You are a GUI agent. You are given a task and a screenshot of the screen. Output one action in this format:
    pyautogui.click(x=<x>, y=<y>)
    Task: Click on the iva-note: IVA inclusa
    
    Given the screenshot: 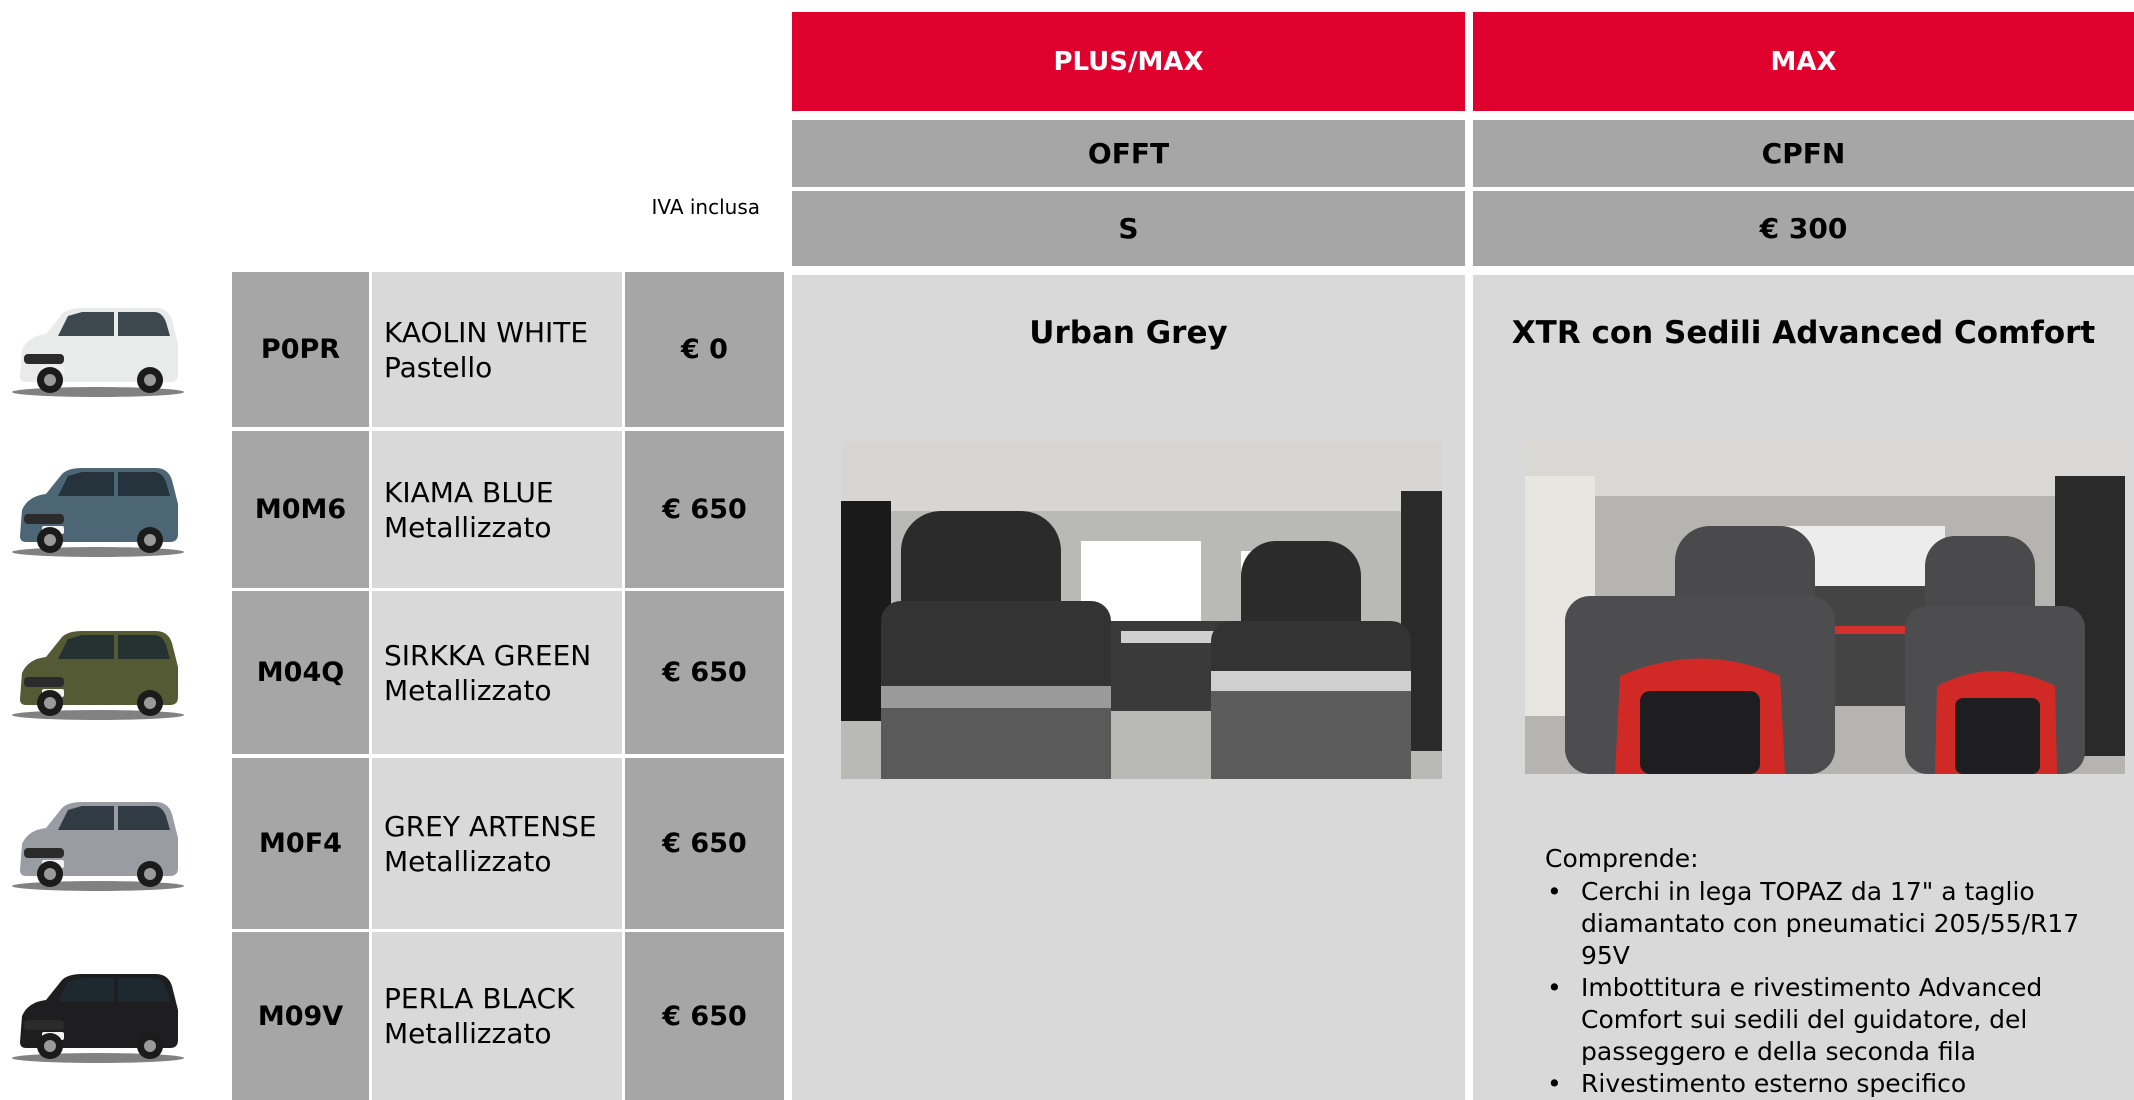 What is the action you would take?
    pyautogui.click(x=705, y=207)
    